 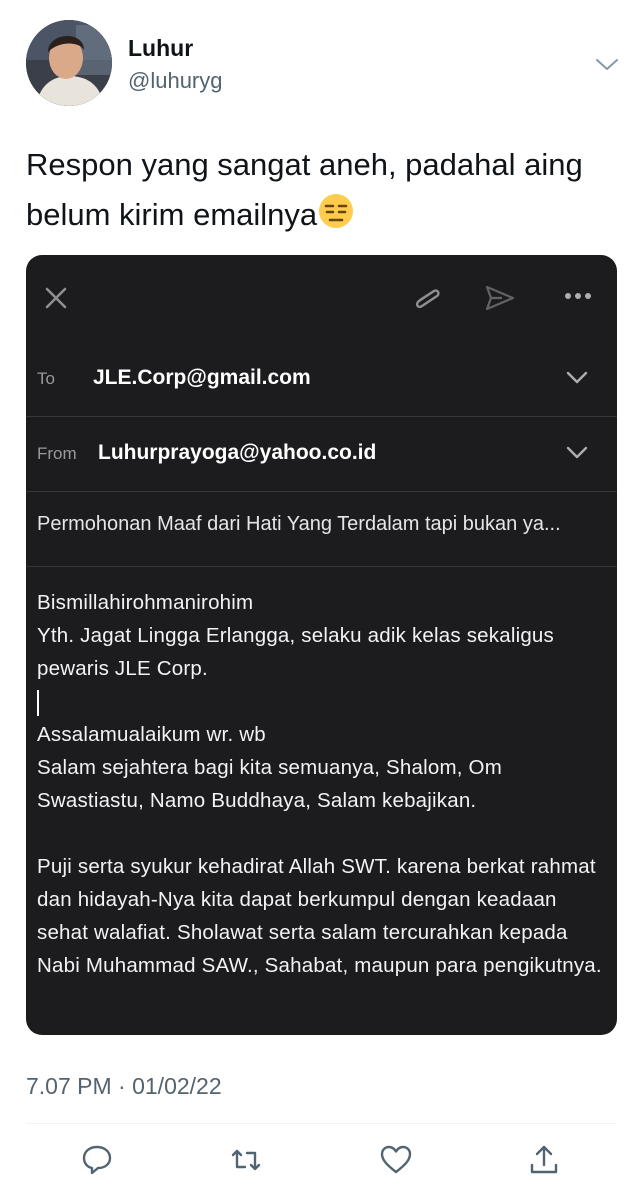 I want to click on share-icon, so click(x=544, y=1160).